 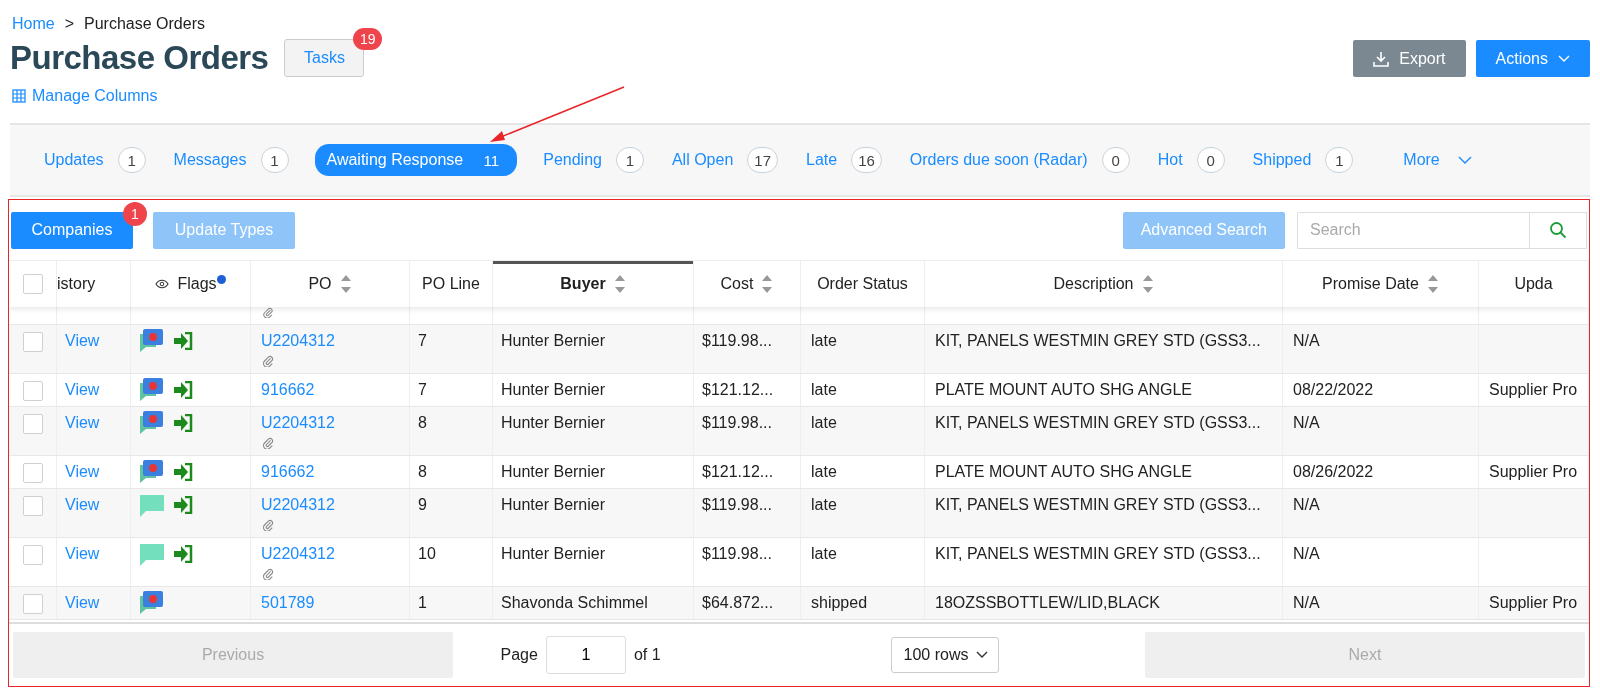 I want to click on export-button: Export, so click(x=1409, y=58).